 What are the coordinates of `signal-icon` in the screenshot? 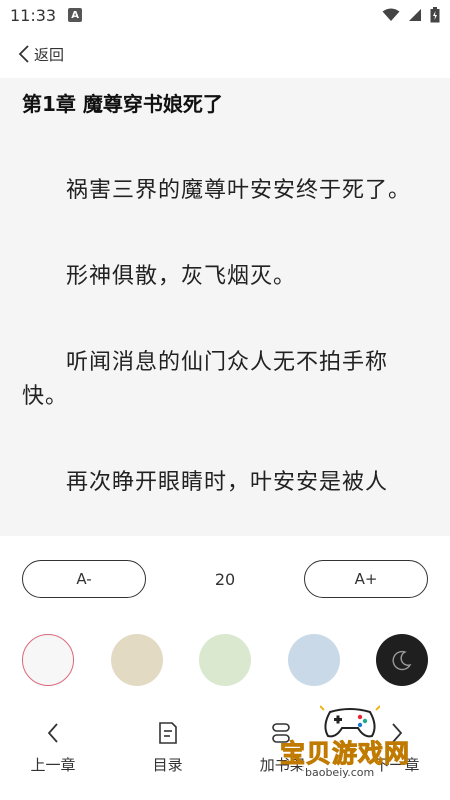 It's located at (415, 15).